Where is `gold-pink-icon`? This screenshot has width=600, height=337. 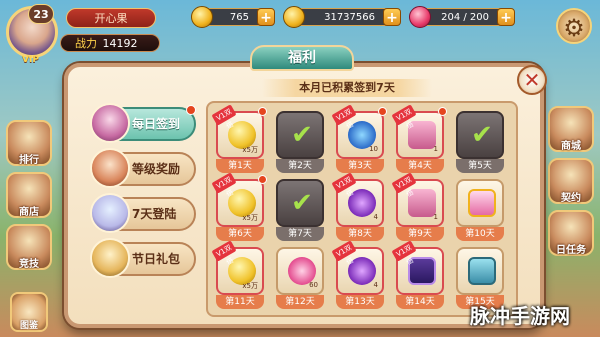 gold-pink-icon is located at coordinates (482, 203).